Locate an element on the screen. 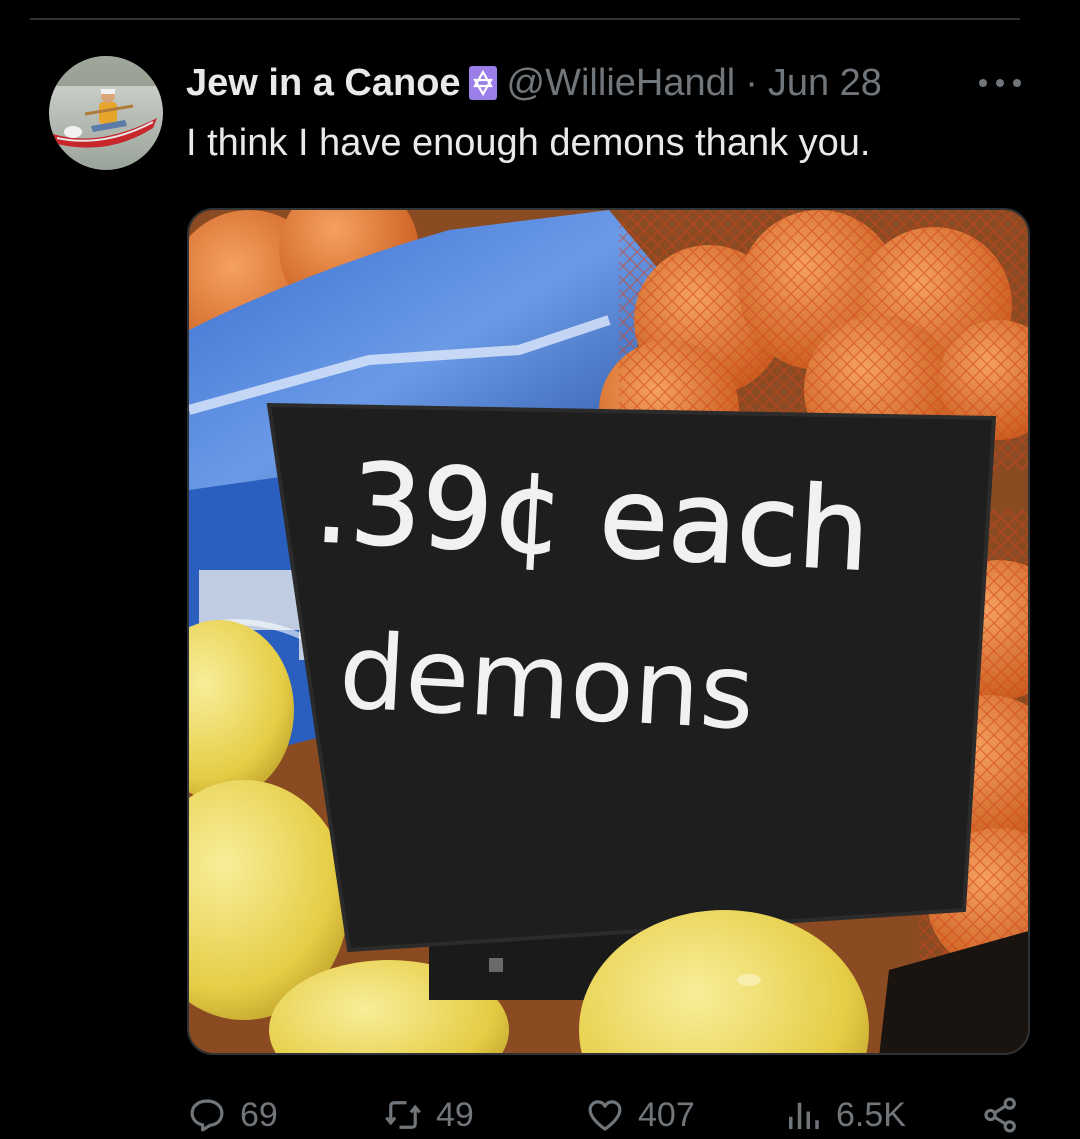  display-name: Jew in a Canoe is located at coordinates (323, 83).